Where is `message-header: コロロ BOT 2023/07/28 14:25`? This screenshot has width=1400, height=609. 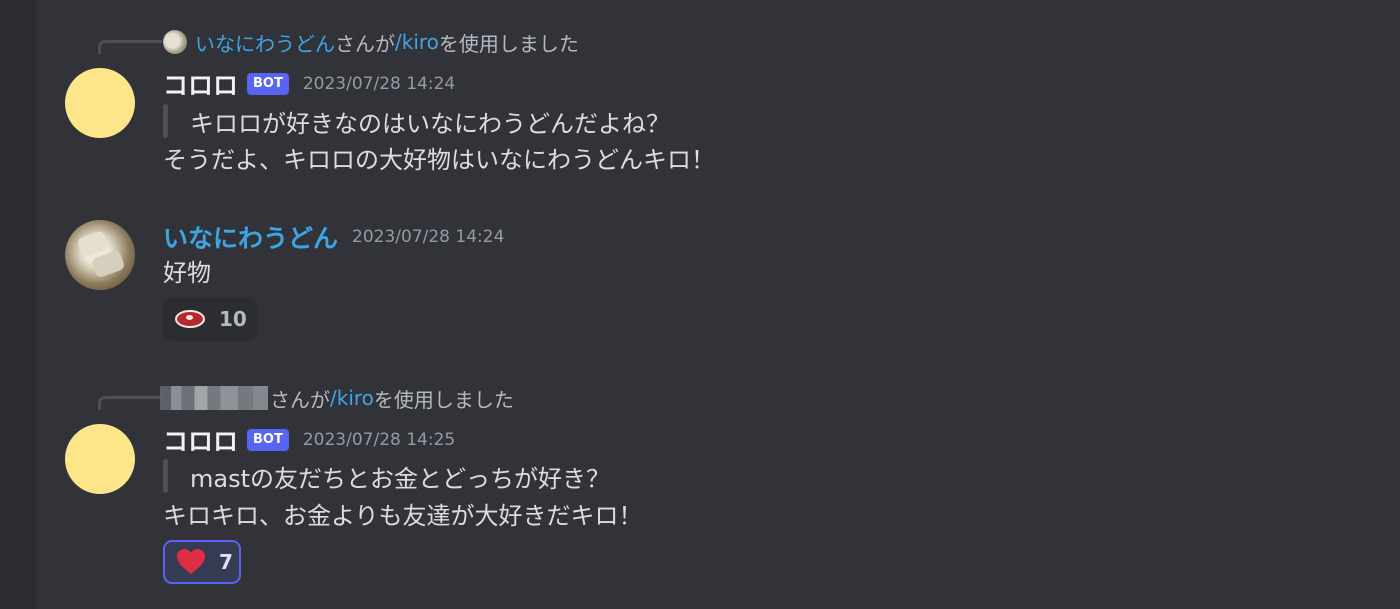 message-header: コロロ BOT 2023/07/28 14:25 is located at coordinates (309, 440).